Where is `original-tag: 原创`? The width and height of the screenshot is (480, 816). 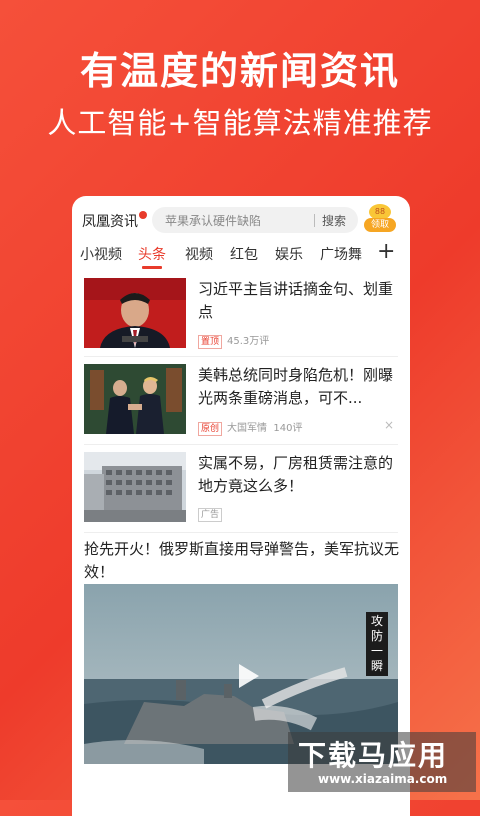 original-tag: 原创 is located at coordinates (210, 429).